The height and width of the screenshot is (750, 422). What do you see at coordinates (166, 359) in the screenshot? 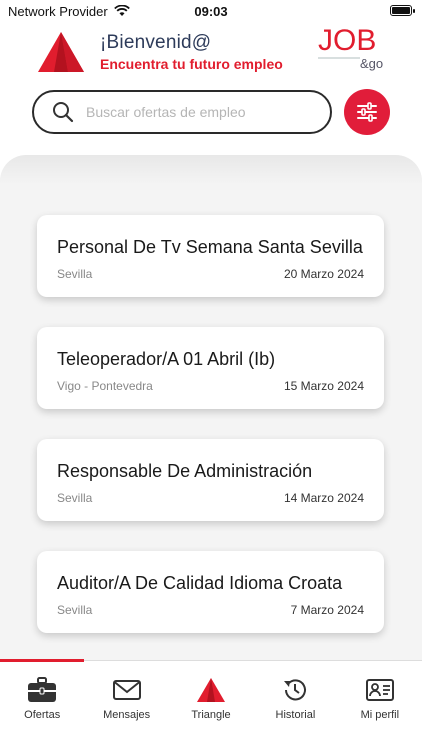
I see `job-title: Teleoperador/A 01 Abril (Ib)` at bounding box center [166, 359].